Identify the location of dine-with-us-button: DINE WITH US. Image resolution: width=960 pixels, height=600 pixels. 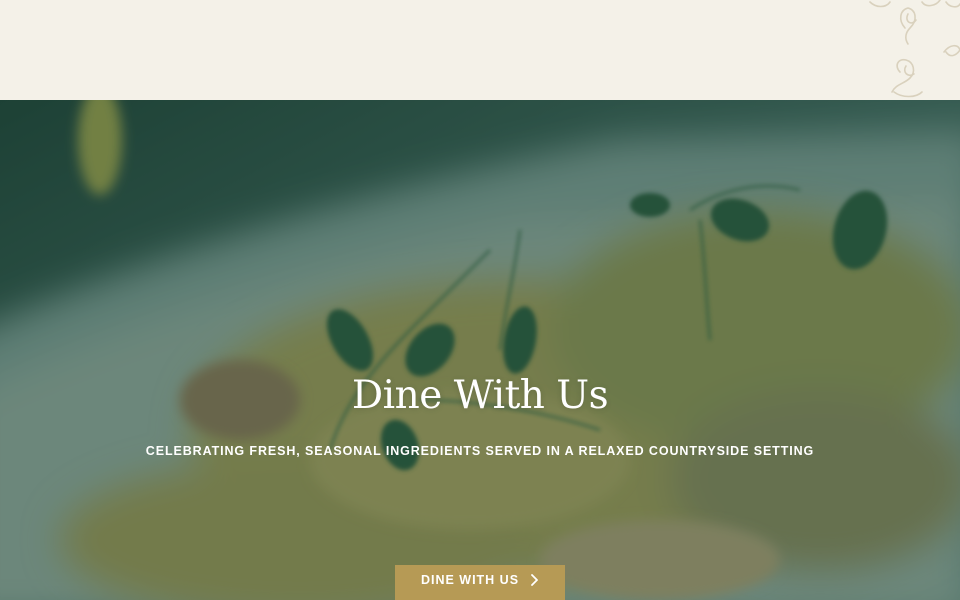
(480, 582).